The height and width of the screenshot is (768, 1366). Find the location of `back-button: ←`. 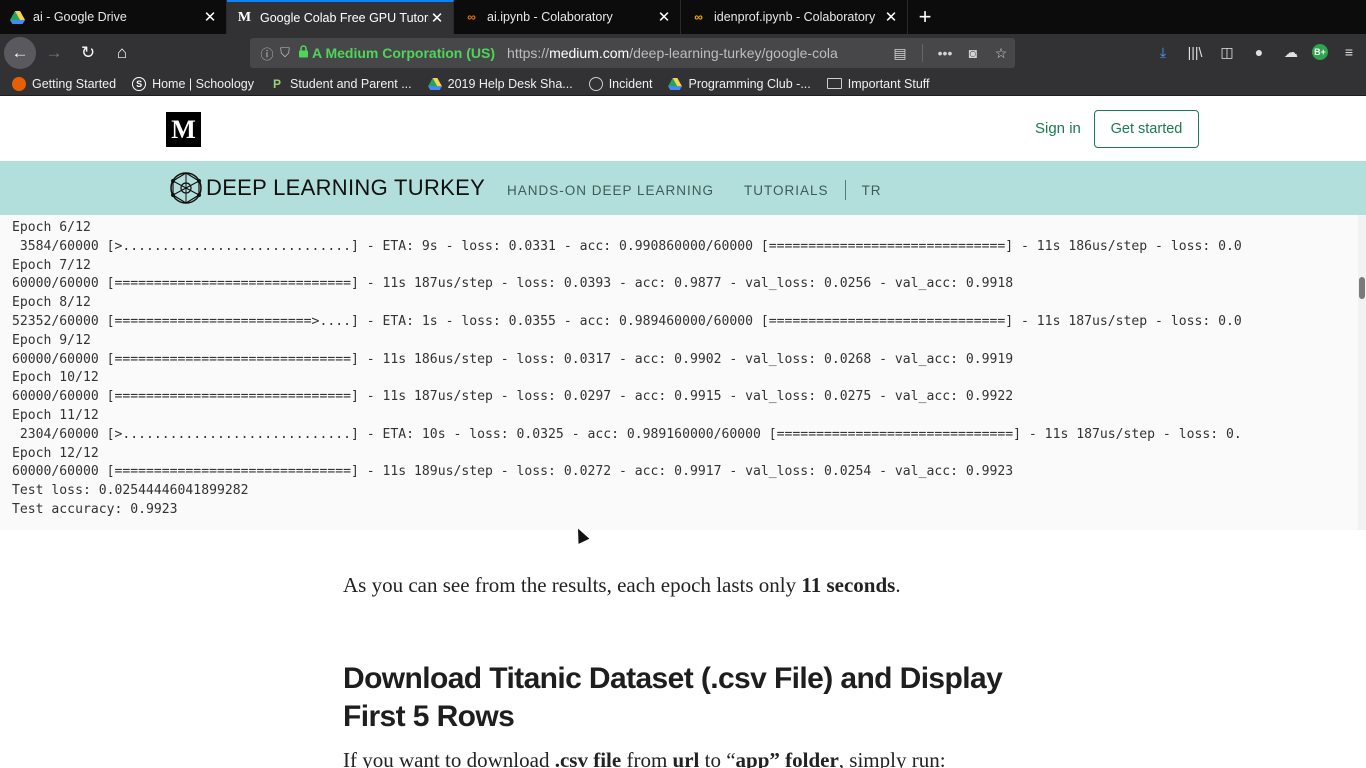

back-button: ← is located at coordinates (20, 53).